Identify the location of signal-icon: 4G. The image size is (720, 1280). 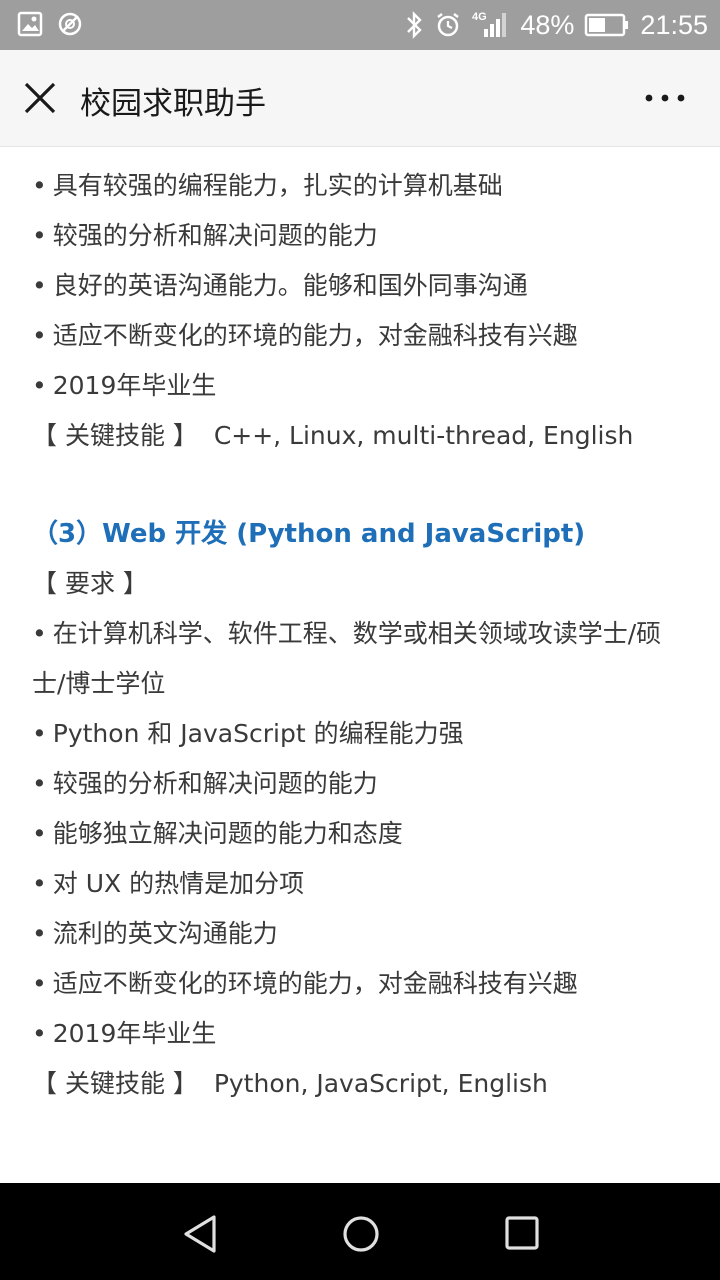
(491, 25).